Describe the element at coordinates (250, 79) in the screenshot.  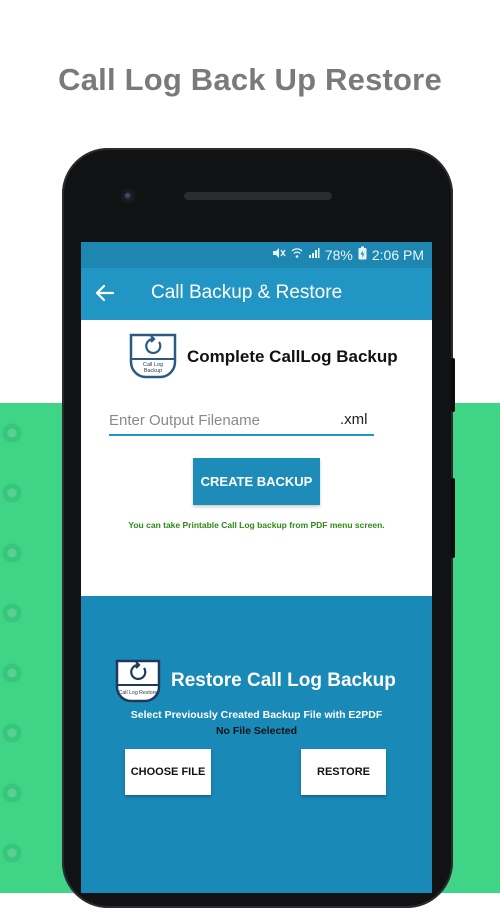
I see `promo-title: Call Log Back Up Restore` at that location.